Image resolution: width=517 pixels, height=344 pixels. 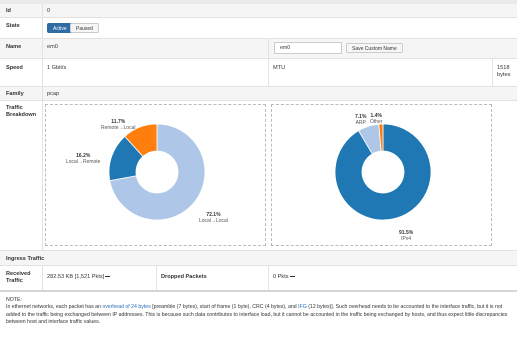 What do you see at coordinates (504, 71) in the screenshot?
I see `mtu-value: 1518 bytes` at bounding box center [504, 71].